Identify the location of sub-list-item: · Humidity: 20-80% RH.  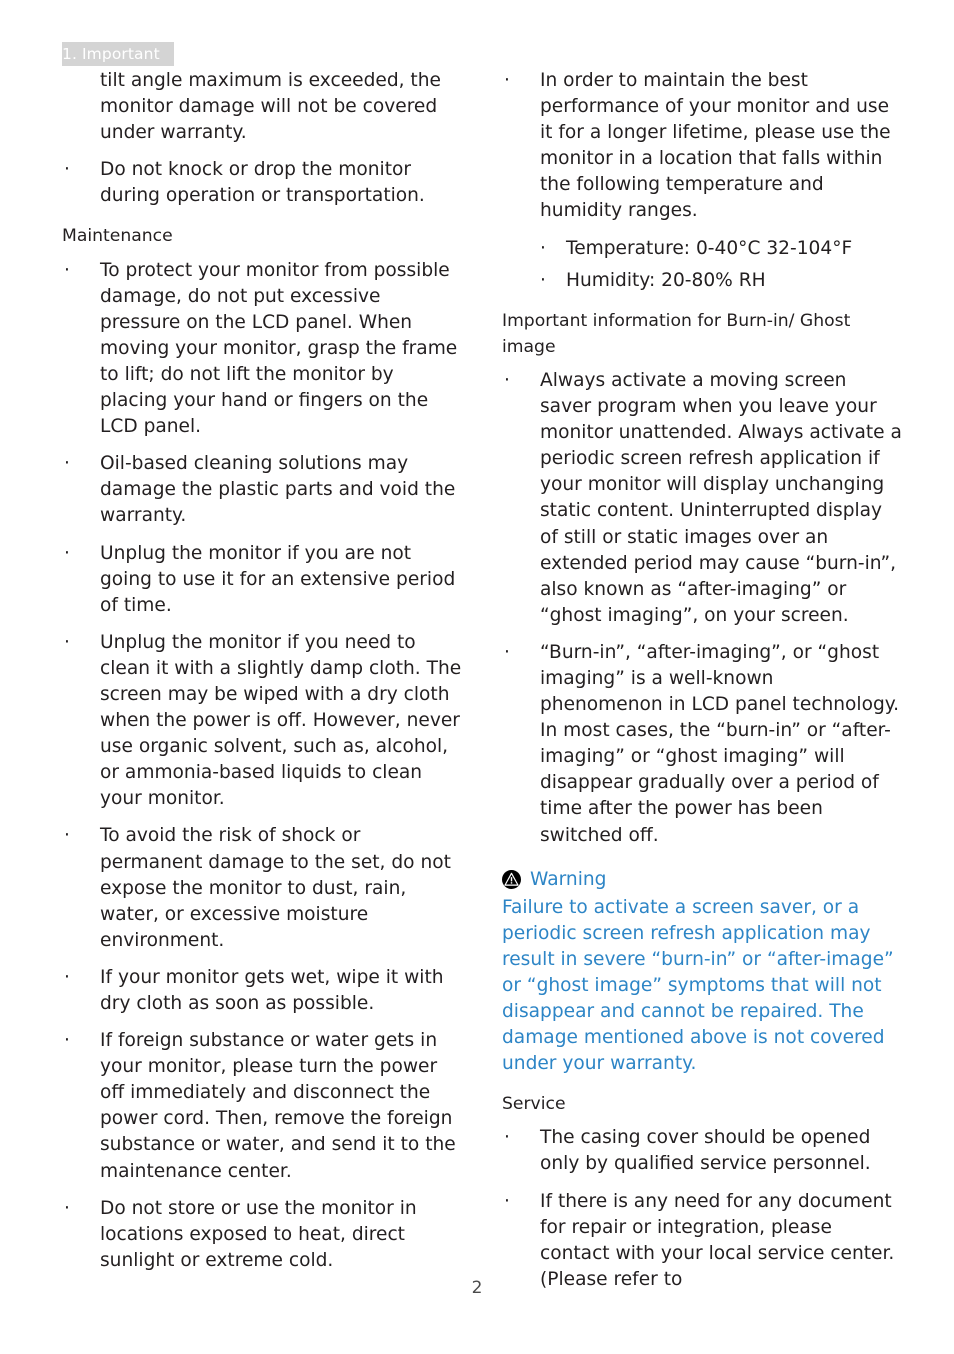
(721, 281).